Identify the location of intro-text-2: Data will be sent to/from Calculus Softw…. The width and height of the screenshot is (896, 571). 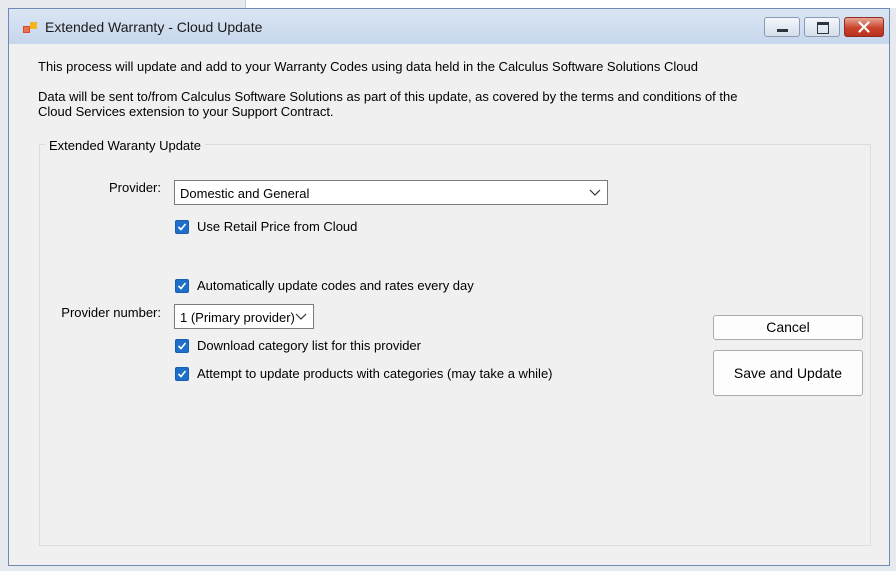
(388, 104).